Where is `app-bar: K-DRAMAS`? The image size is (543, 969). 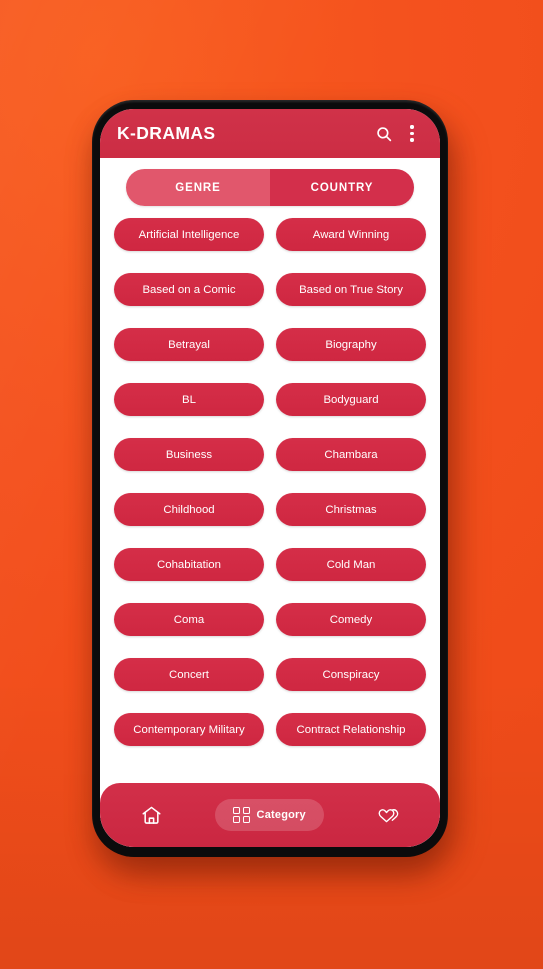
app-bar: K-DRAMAS is located at coordinates (270, 133).